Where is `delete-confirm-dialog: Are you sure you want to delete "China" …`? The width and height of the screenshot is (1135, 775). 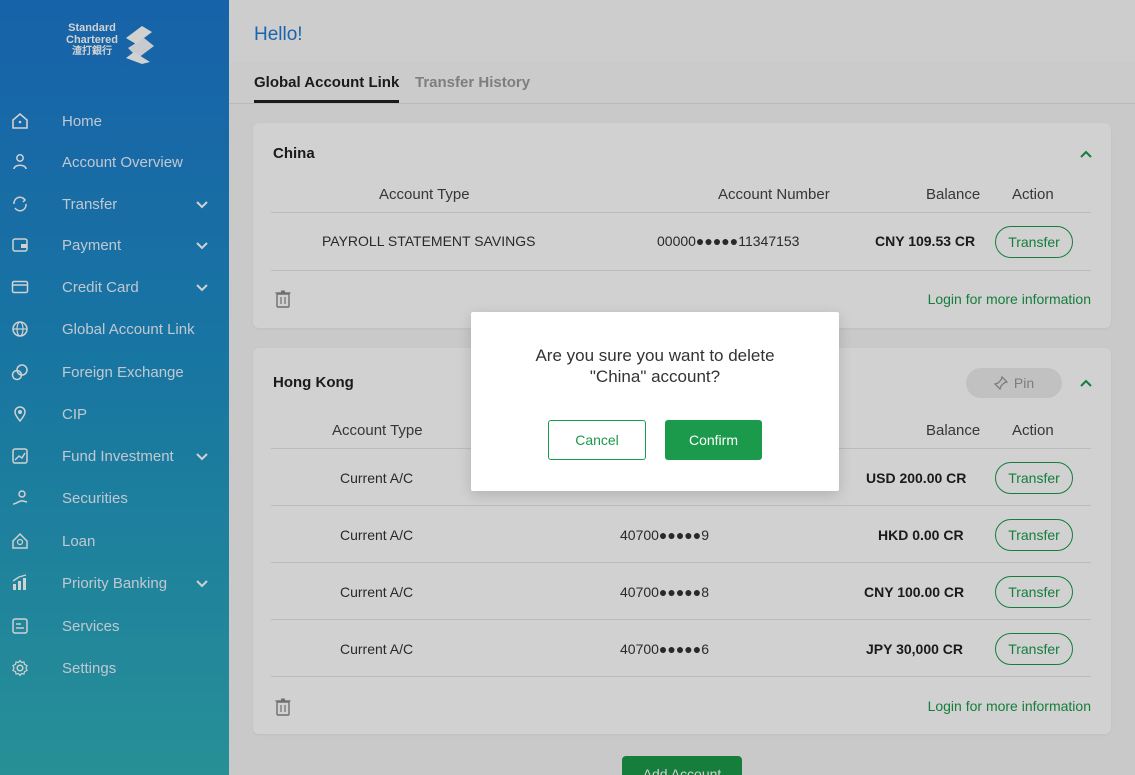
delete-confirm-dialog: Are you sure you want to delete "China" … is located at coordinates (655, 401).